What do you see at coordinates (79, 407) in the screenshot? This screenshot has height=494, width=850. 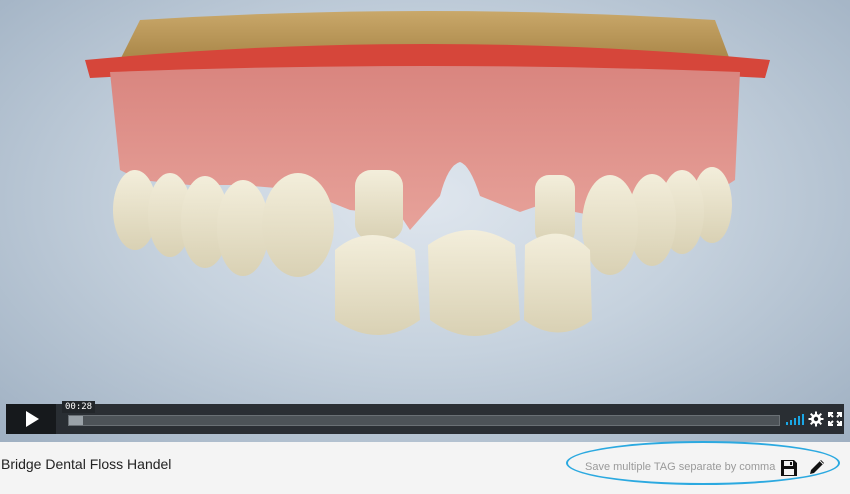 I see `current-time: 00:28` at bounding box center [79, 407].